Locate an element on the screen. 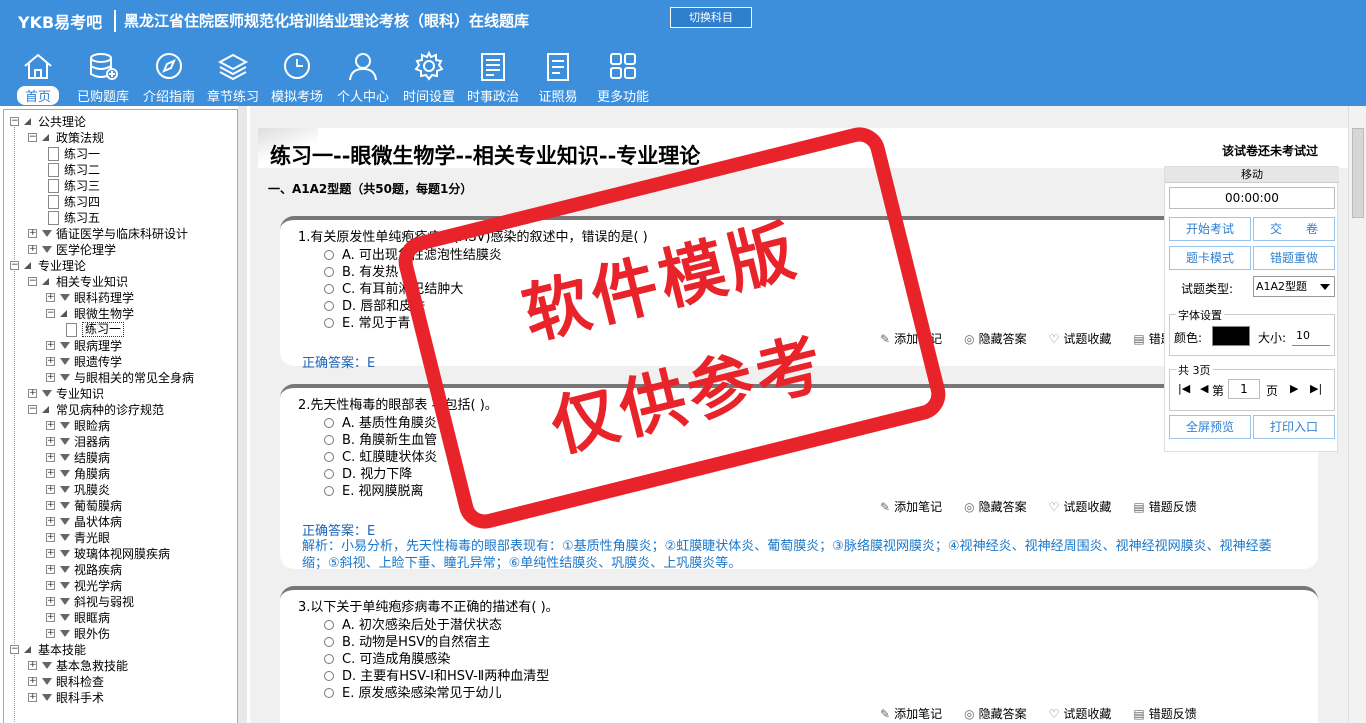 The height and width of the screenshot is (723, 1366). print-button: 打印入口 is located at coordinates (1294, 427).